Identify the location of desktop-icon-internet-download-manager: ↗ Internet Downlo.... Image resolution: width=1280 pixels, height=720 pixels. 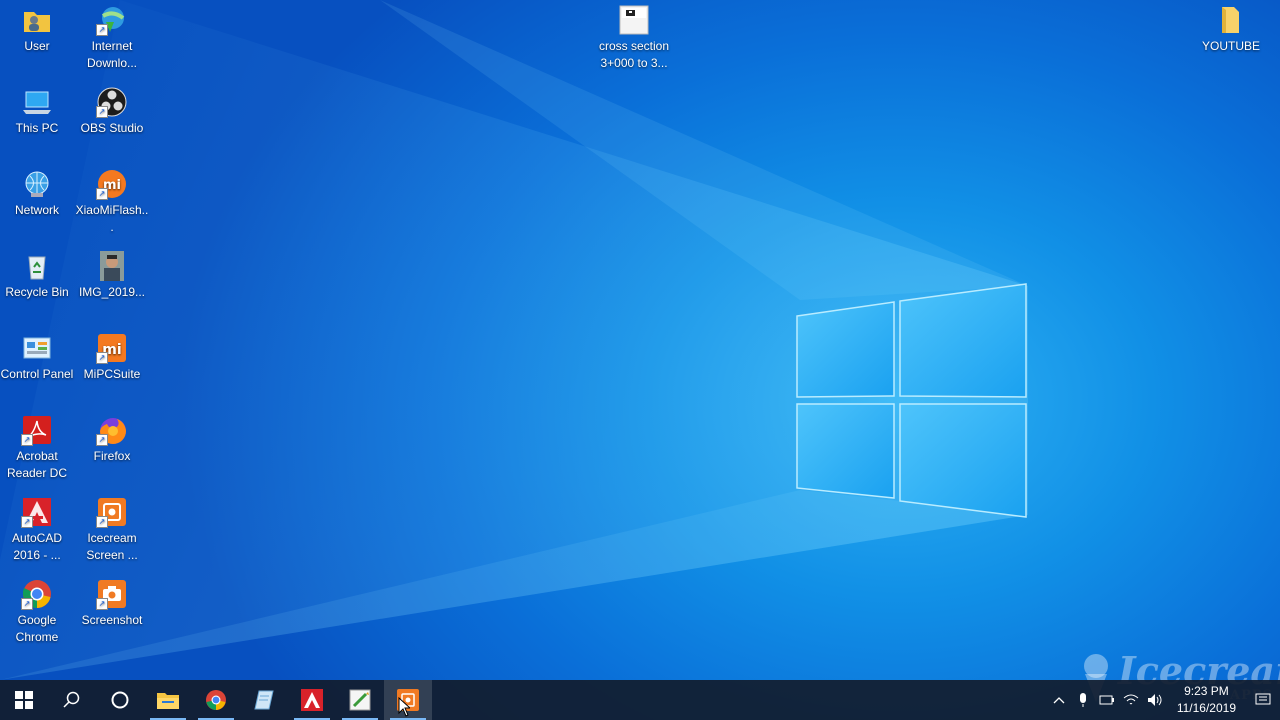
(112, 38).